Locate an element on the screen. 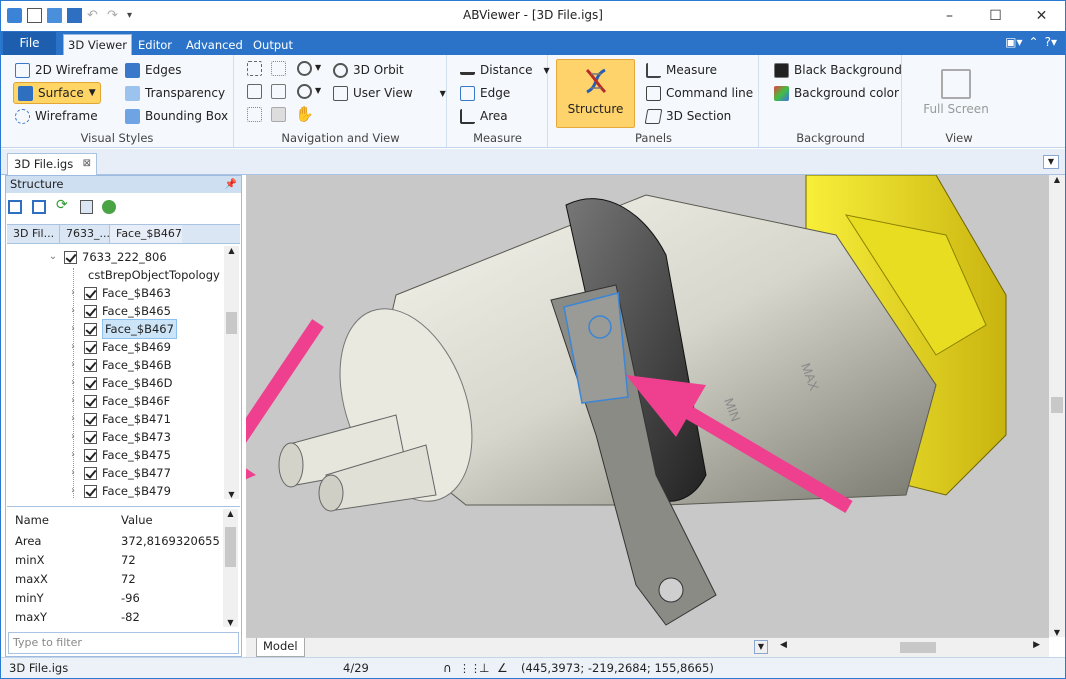 The image size is (1066, 679). horizontal-scrollbar: ◀ ▶ is located at coordinates (910, 647).